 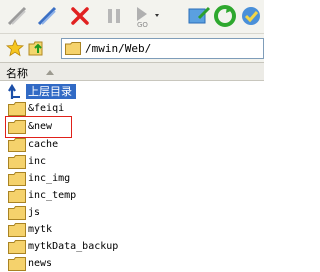 I want to click on parent-directory-label: 上层目录, so click(x=51, y=91).